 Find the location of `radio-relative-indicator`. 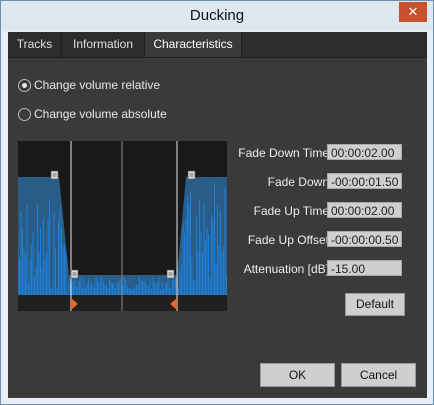

radio-relative-indicator is located at coordinates (24, 85).